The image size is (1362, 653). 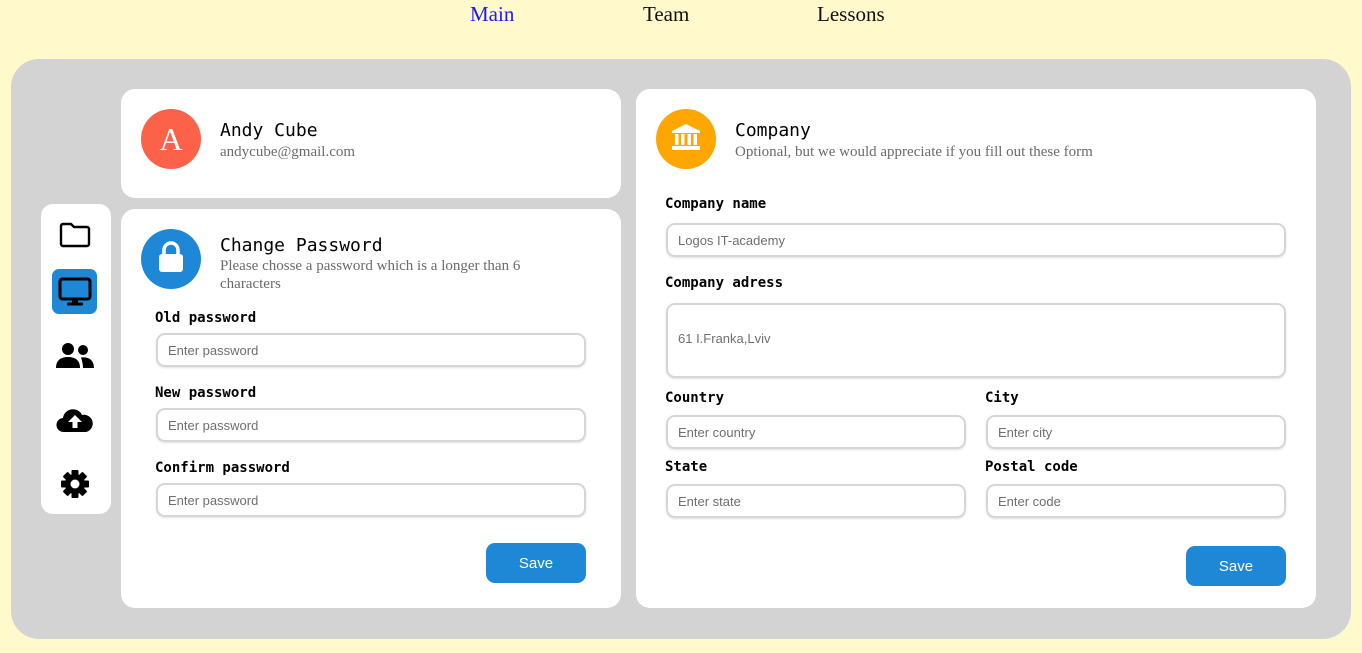 I want to click on top-nav: Main Team Lessons, so click(x=681, y=15).